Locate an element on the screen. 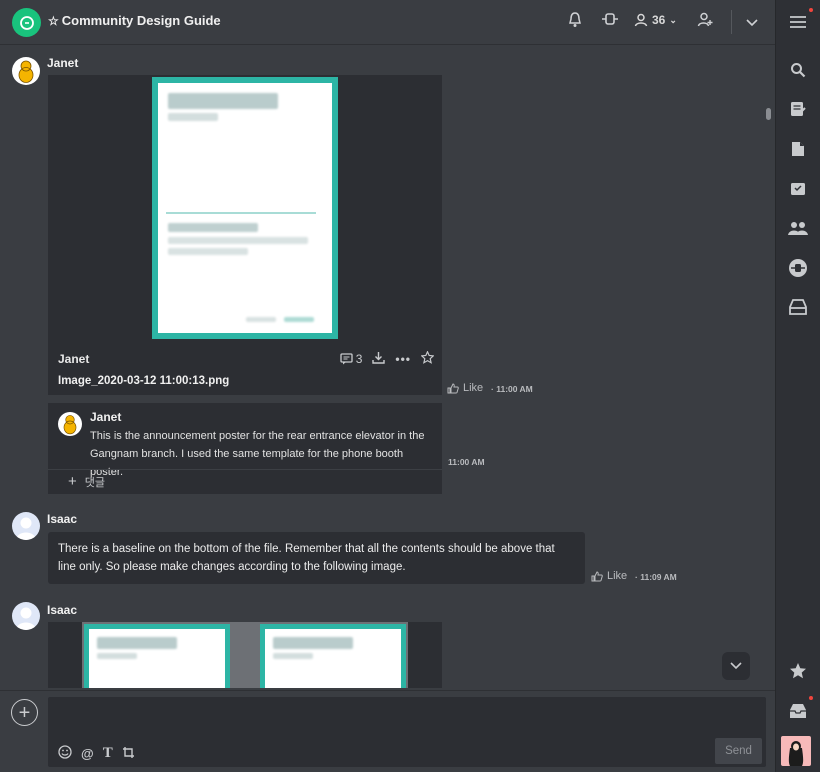  notes-icon is located at coordinates (798, 109).